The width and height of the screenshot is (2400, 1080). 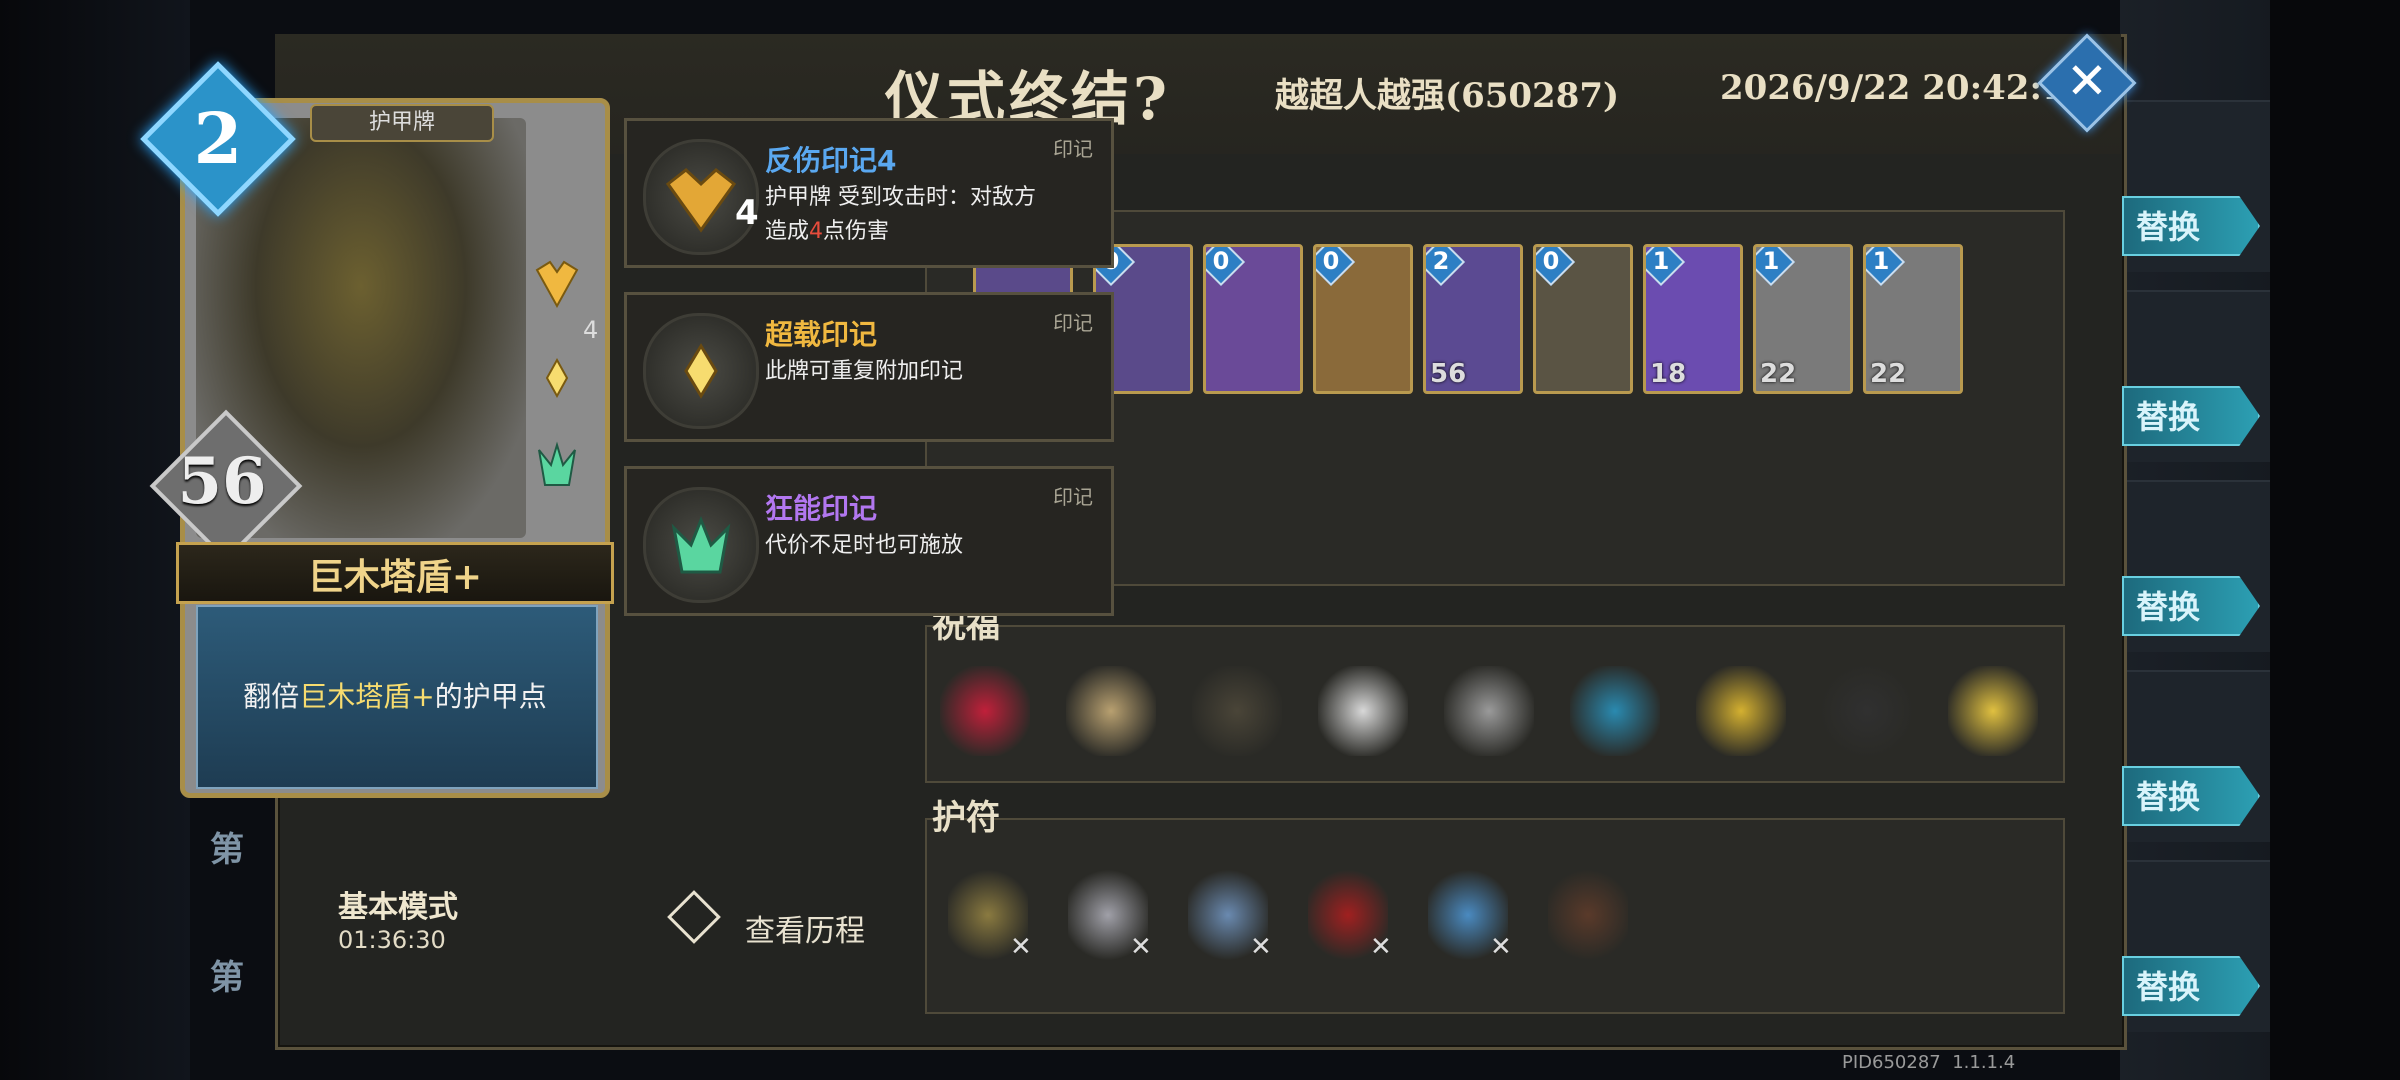 What do you see at coordinates (1905, 88) in the screenshot?
I see `datetime: 2026/9/22 20:42:17` at bounding box center [1905, 88].